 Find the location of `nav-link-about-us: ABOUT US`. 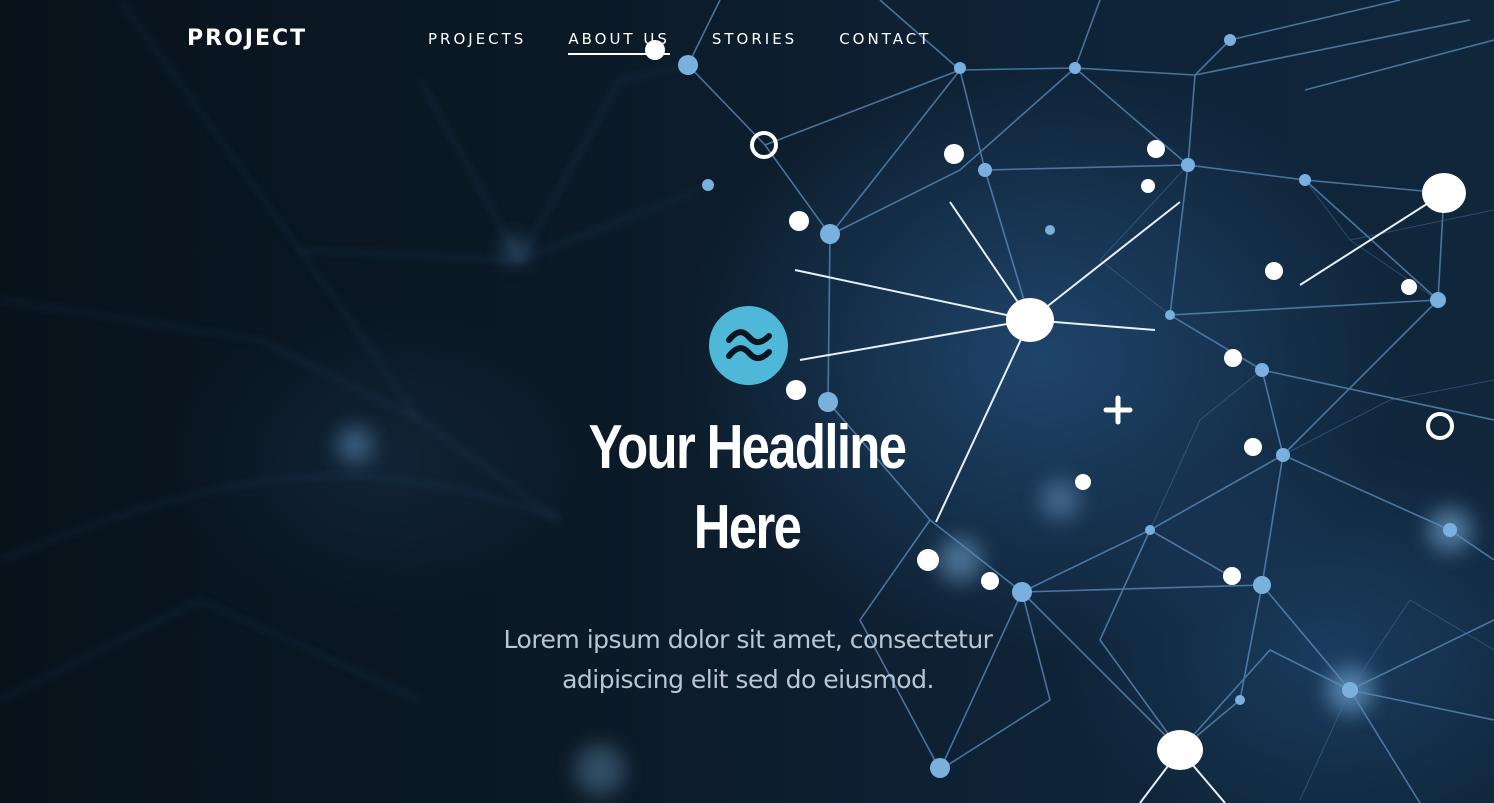

nav-link-about-us: ABOUT US is located at coordinates (619, 42).